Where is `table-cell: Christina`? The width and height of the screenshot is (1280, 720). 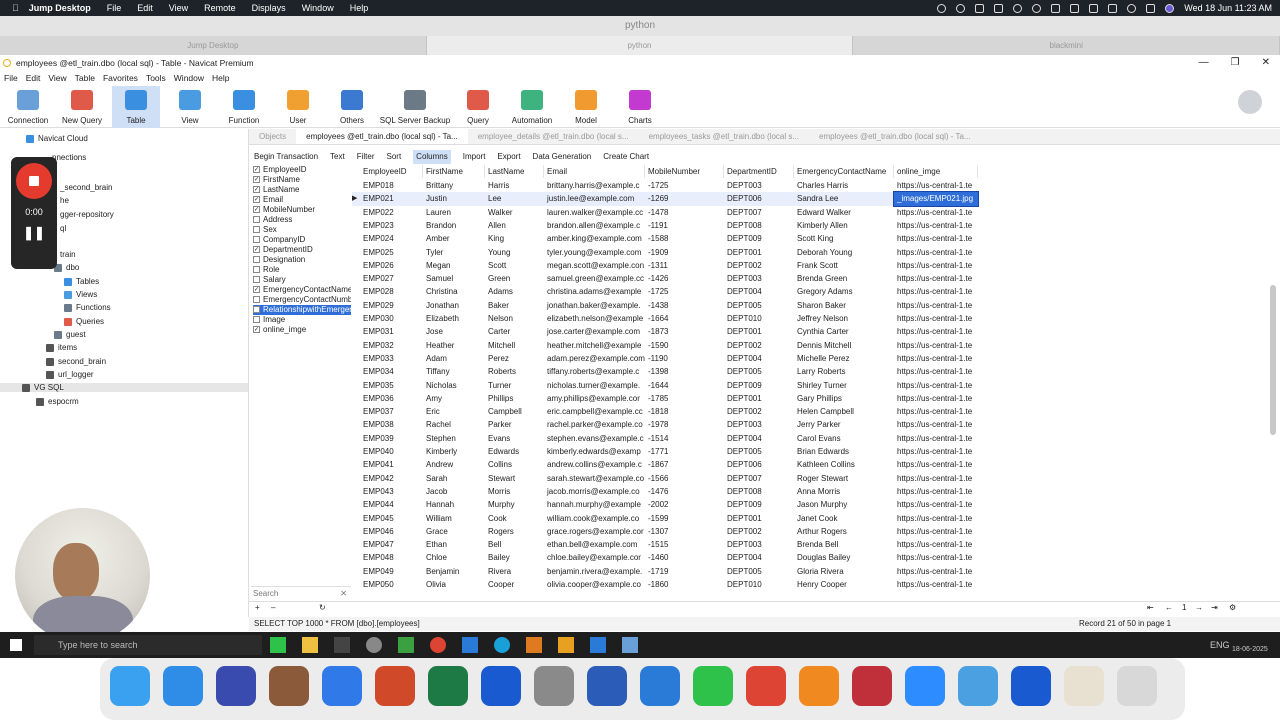 table-cell: Christina is located at coordinates (454, 291).